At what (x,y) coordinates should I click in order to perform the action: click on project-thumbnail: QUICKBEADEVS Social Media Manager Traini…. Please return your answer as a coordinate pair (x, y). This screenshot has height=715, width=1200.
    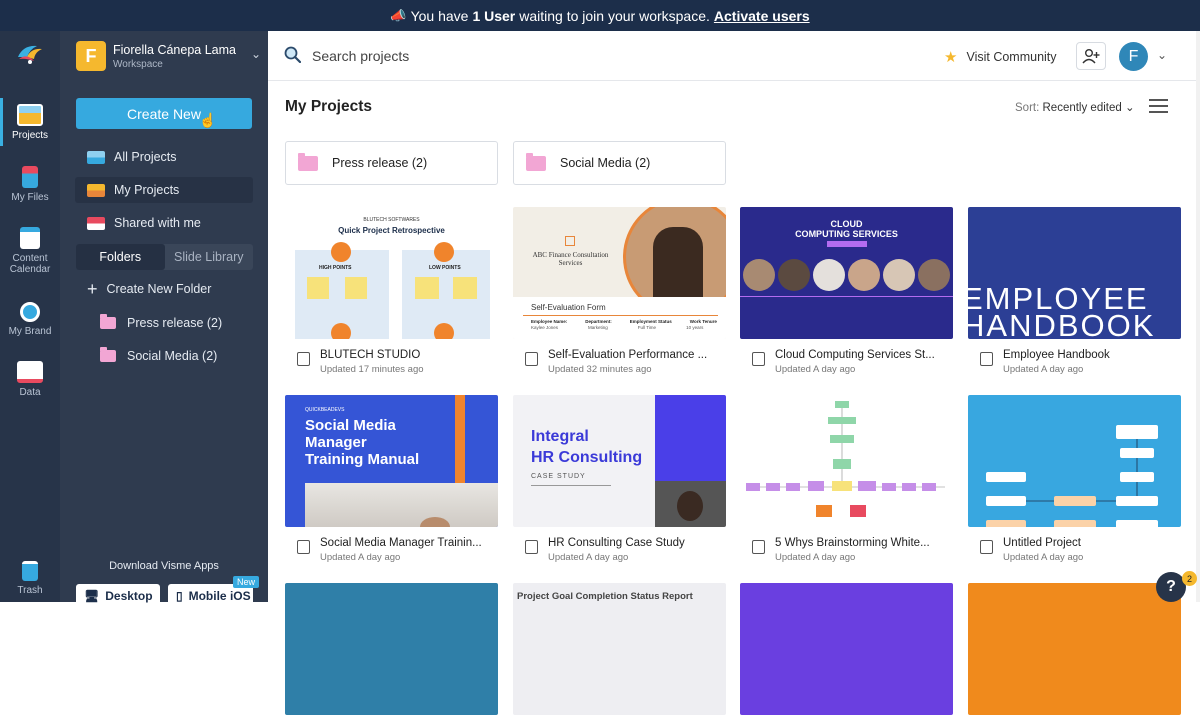
    Looking at the image, I should click on (391, 461).